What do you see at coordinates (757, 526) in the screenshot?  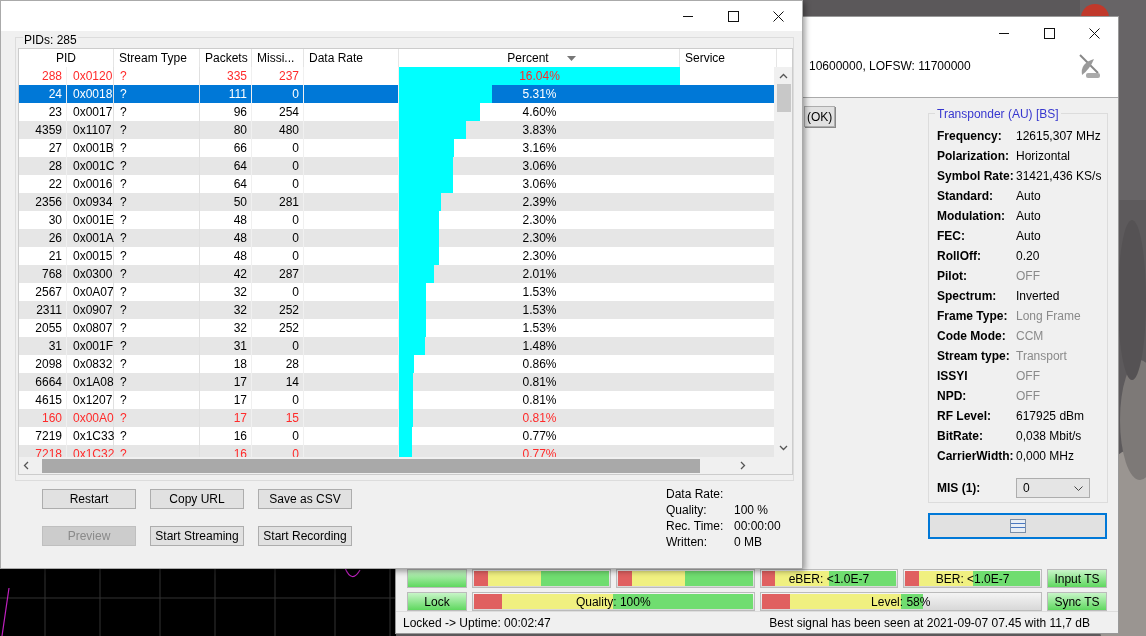 I see `info-value: 00:00:00` at bounding box center [757, 526].